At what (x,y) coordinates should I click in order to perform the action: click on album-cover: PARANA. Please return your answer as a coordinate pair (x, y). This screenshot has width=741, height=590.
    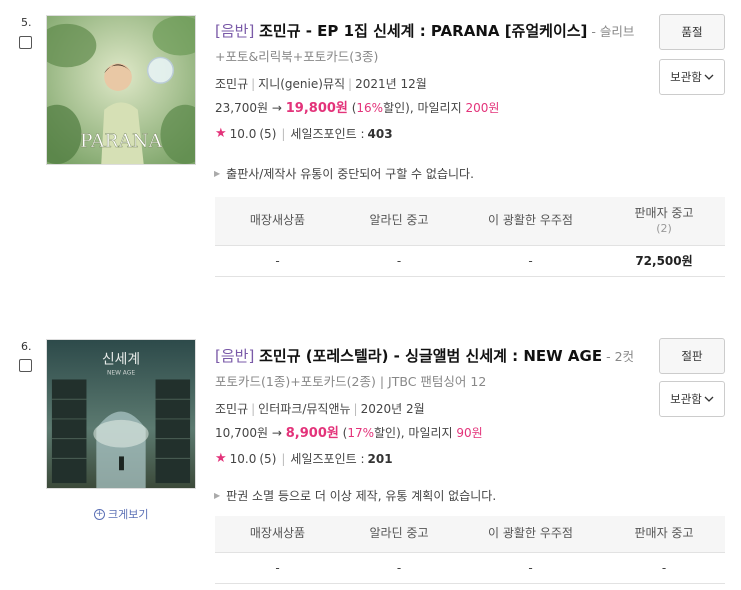
    Looking at the image, I should click on (121, 90).